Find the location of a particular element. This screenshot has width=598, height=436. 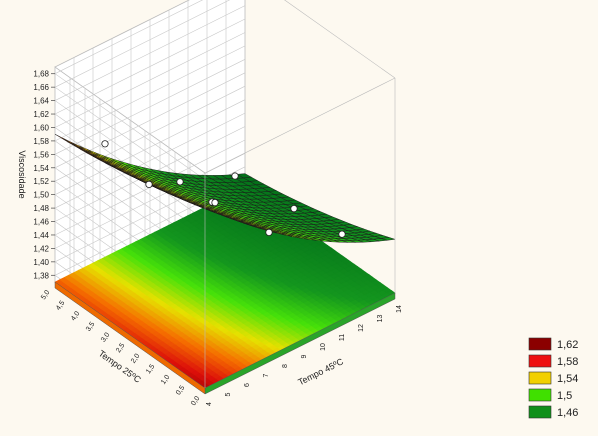

y-tick-label: 3,0 is located at coordinates (105, 337).